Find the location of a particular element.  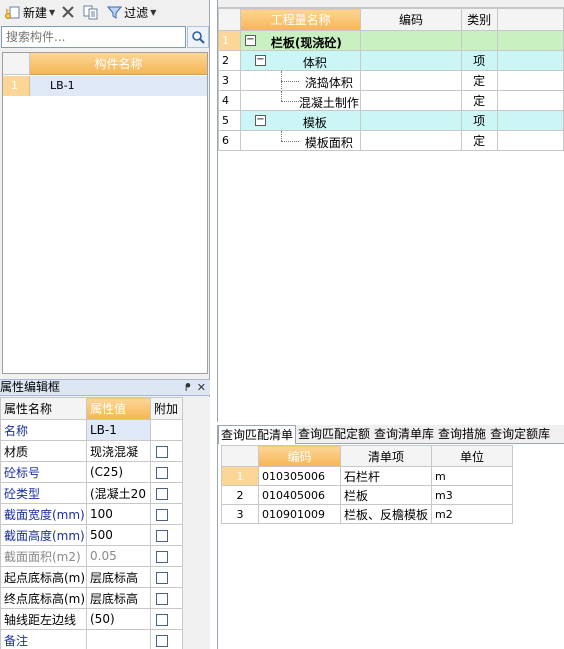

column-header-unit: 单位 is located at coordinates (472, 456).